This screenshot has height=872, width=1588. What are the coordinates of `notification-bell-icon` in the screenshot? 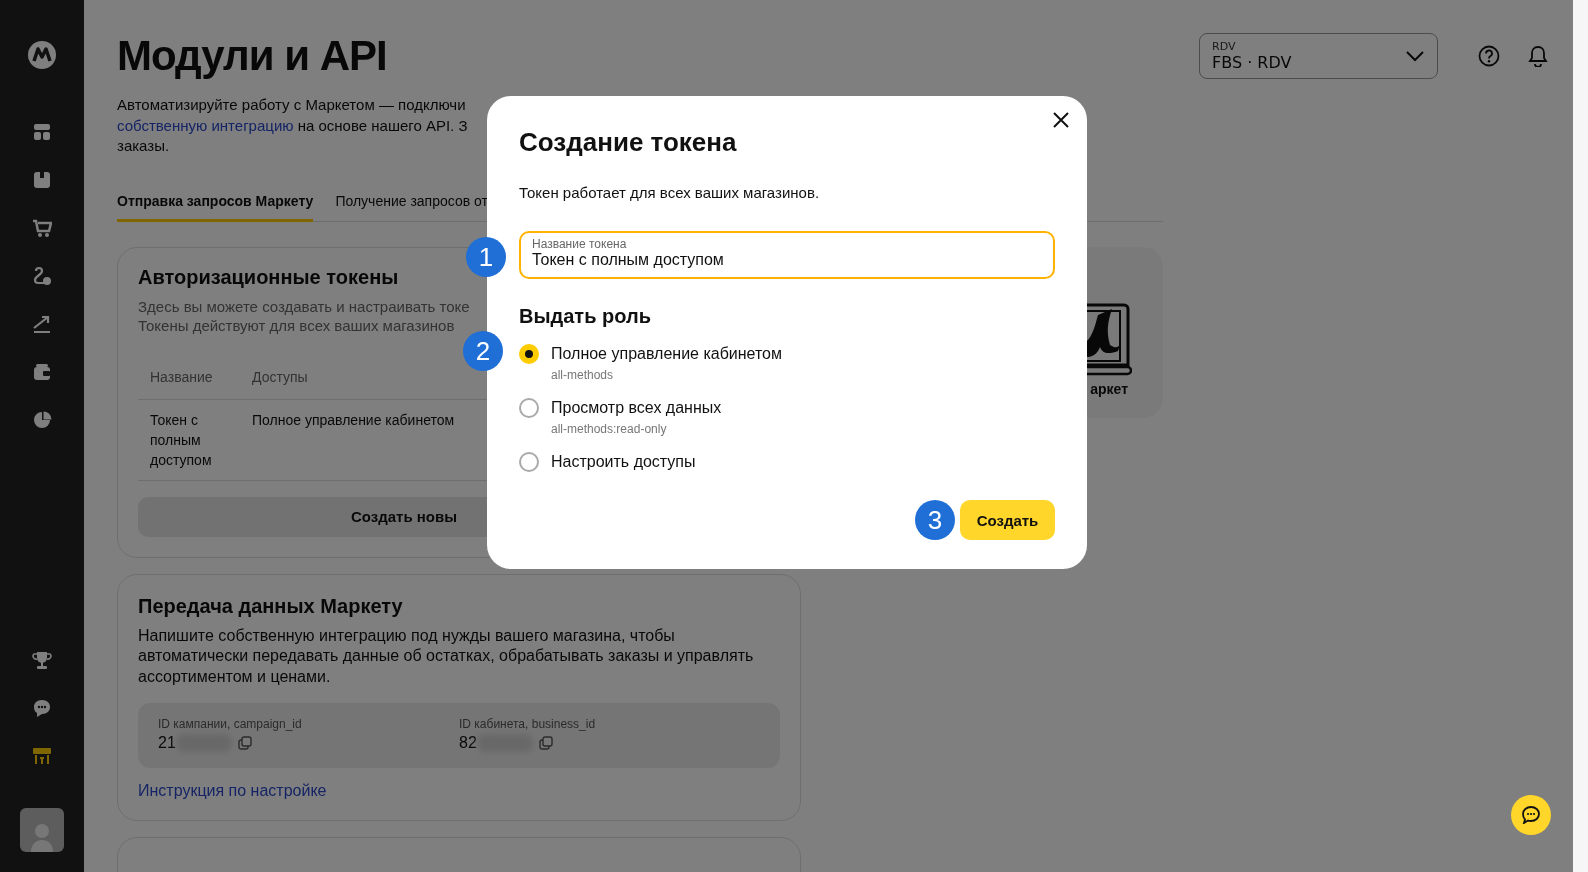 It's located at (1538, 56).